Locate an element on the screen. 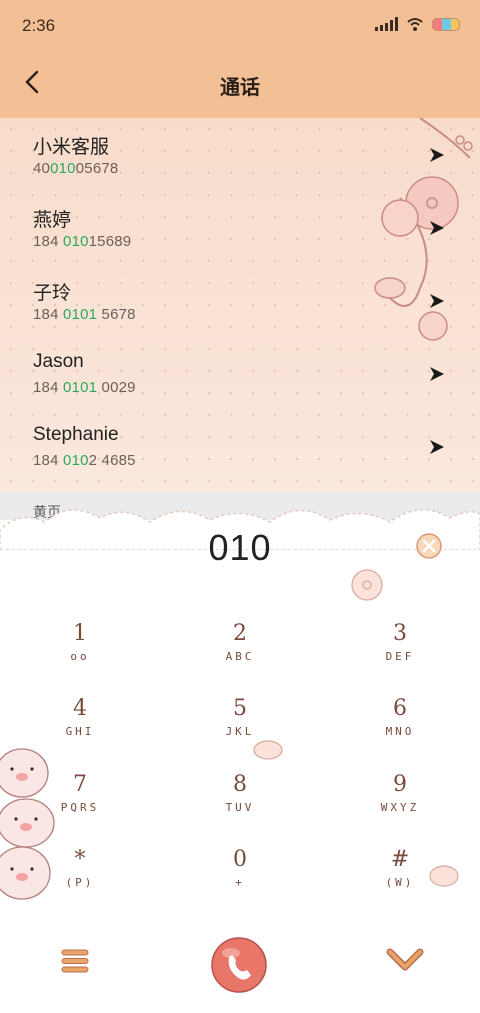 The height and width of the screenshot is (1013, 480). contact-name: Jason is located at coordinates (58, 361).